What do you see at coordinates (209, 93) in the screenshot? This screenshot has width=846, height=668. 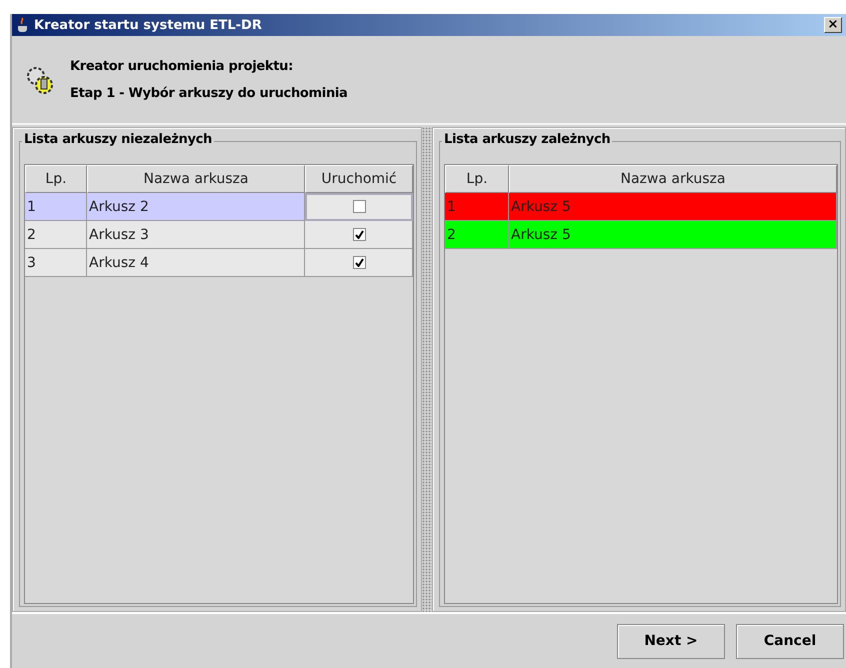 I see `wizard-step: Etap 1 - Wybór arkuszy do uruchominia` at bounding box center [209, 93].